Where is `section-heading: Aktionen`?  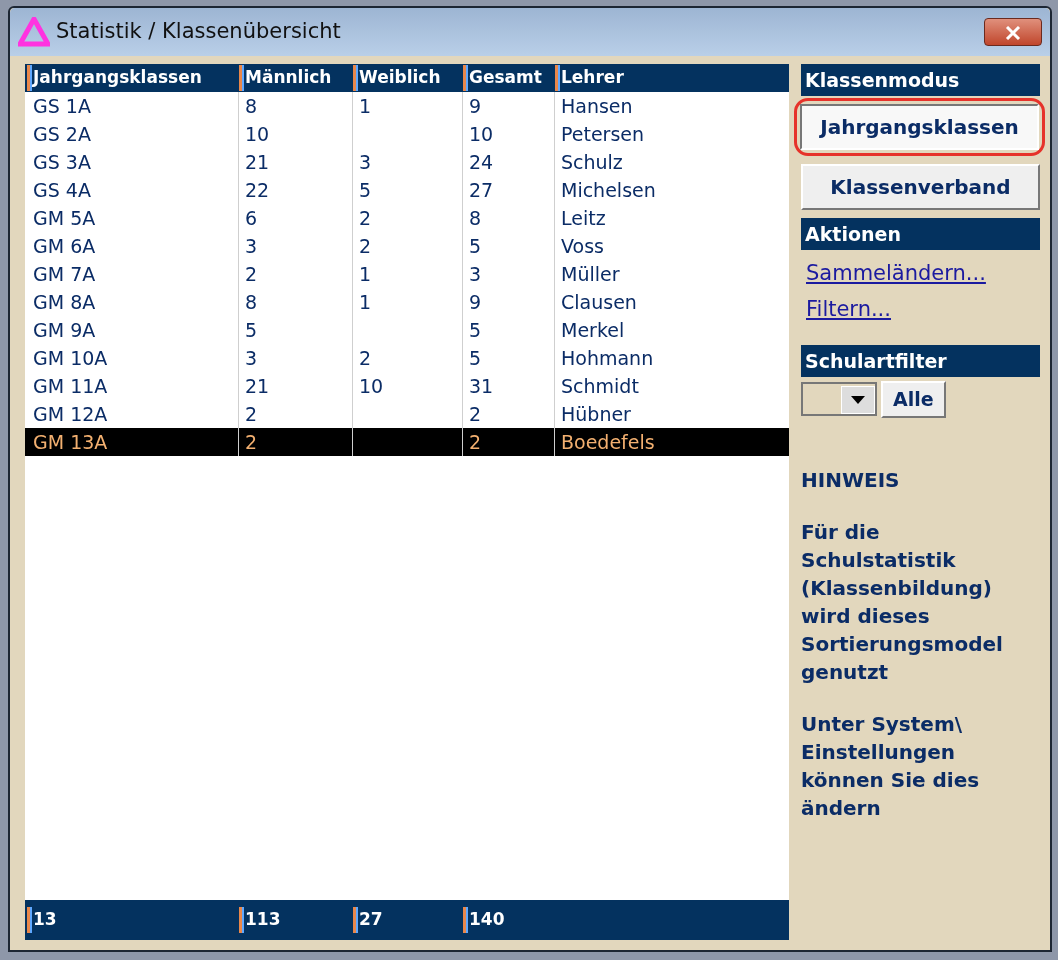 section-heading: Aktionen is located at coordinates (920, 234).